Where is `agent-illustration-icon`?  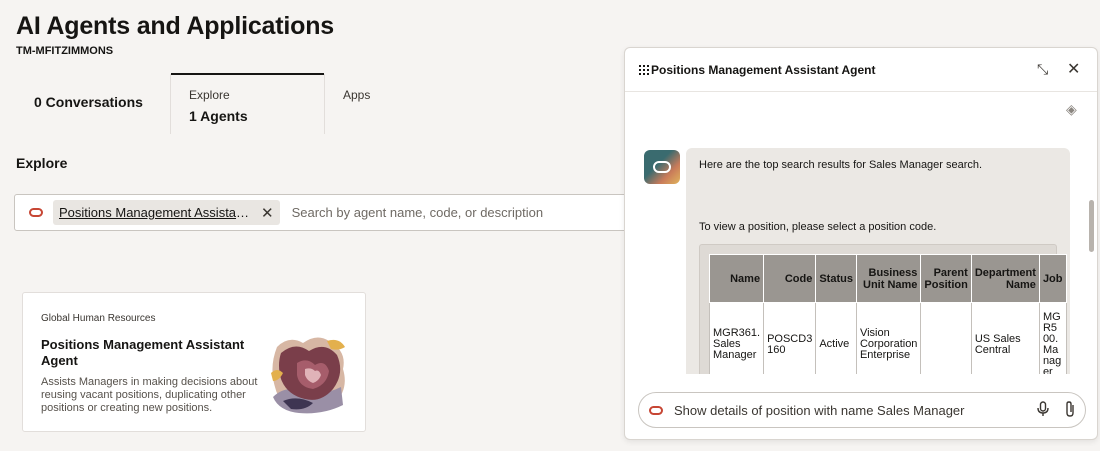
agent-illustration-icon is located at coordinates (308, 375).